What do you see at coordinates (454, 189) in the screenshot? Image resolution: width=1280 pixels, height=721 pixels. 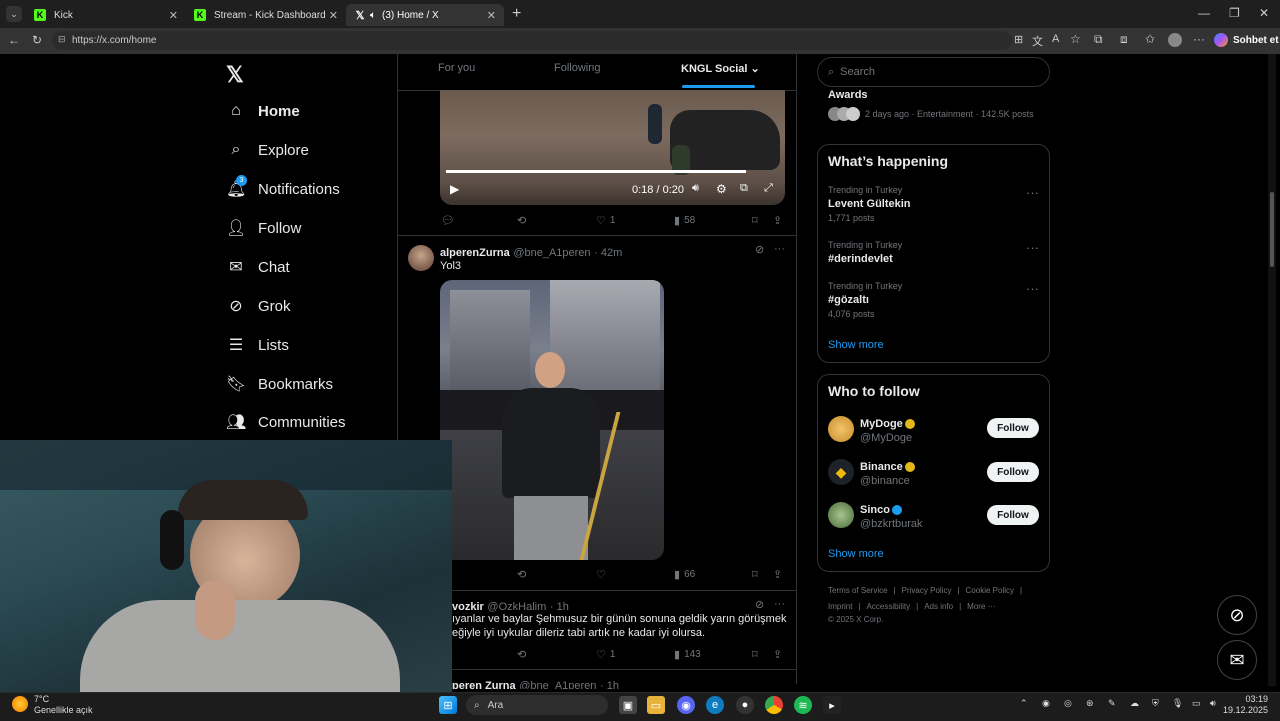 I see `play-icon: ▶` at bounding box center [454, 189].